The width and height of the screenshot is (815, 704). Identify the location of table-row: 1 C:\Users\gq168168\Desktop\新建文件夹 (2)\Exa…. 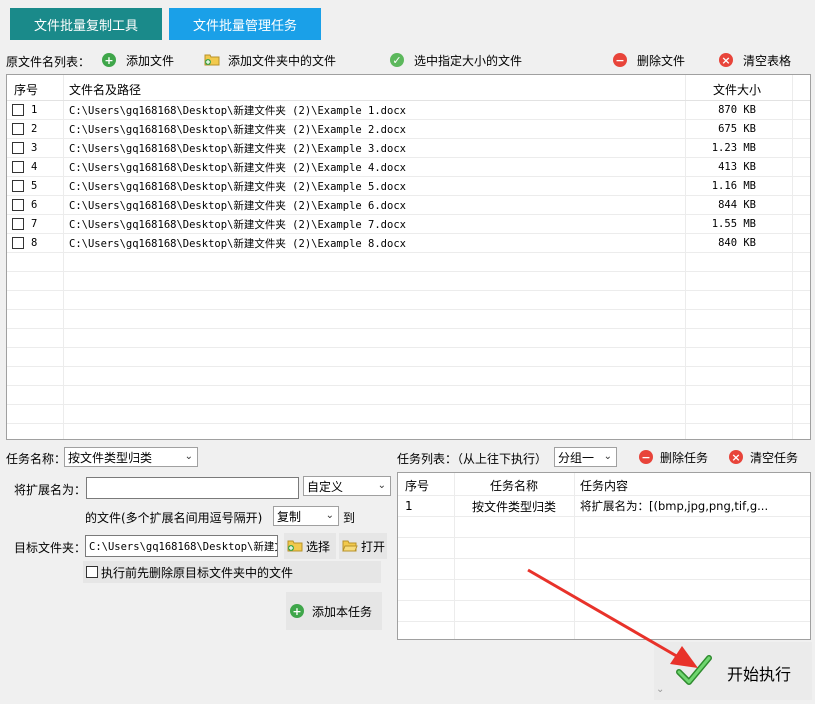
(408, 110).